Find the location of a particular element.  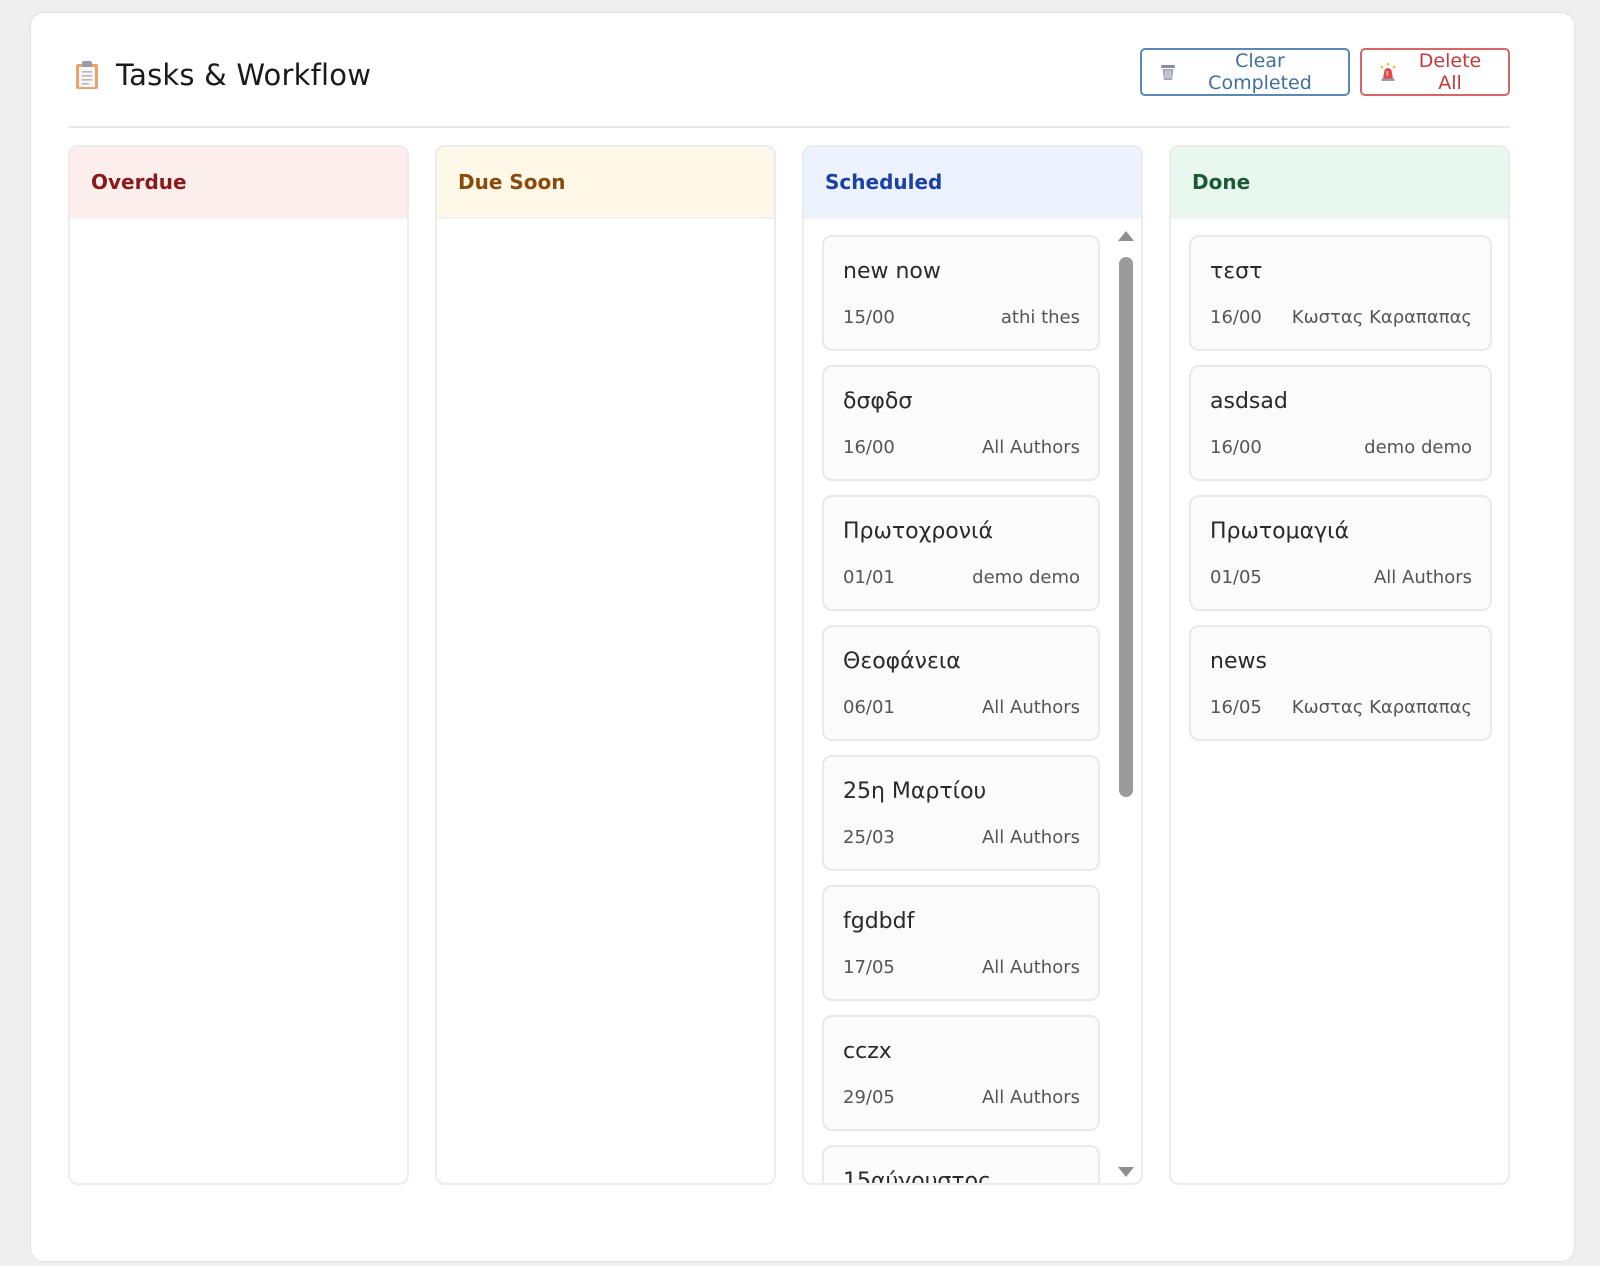

task-author: athi thes is located at coordinates (1040, 317).